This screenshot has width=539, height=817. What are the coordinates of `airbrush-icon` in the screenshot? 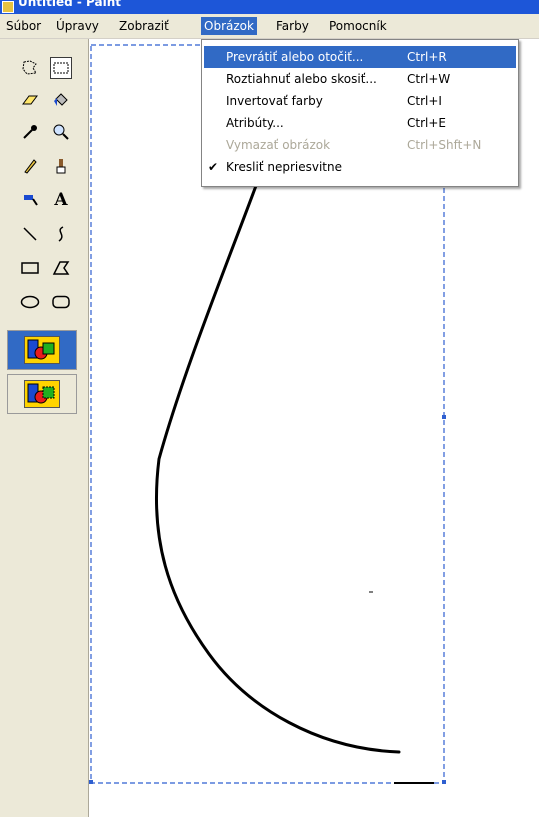 It's located at (30, 200).